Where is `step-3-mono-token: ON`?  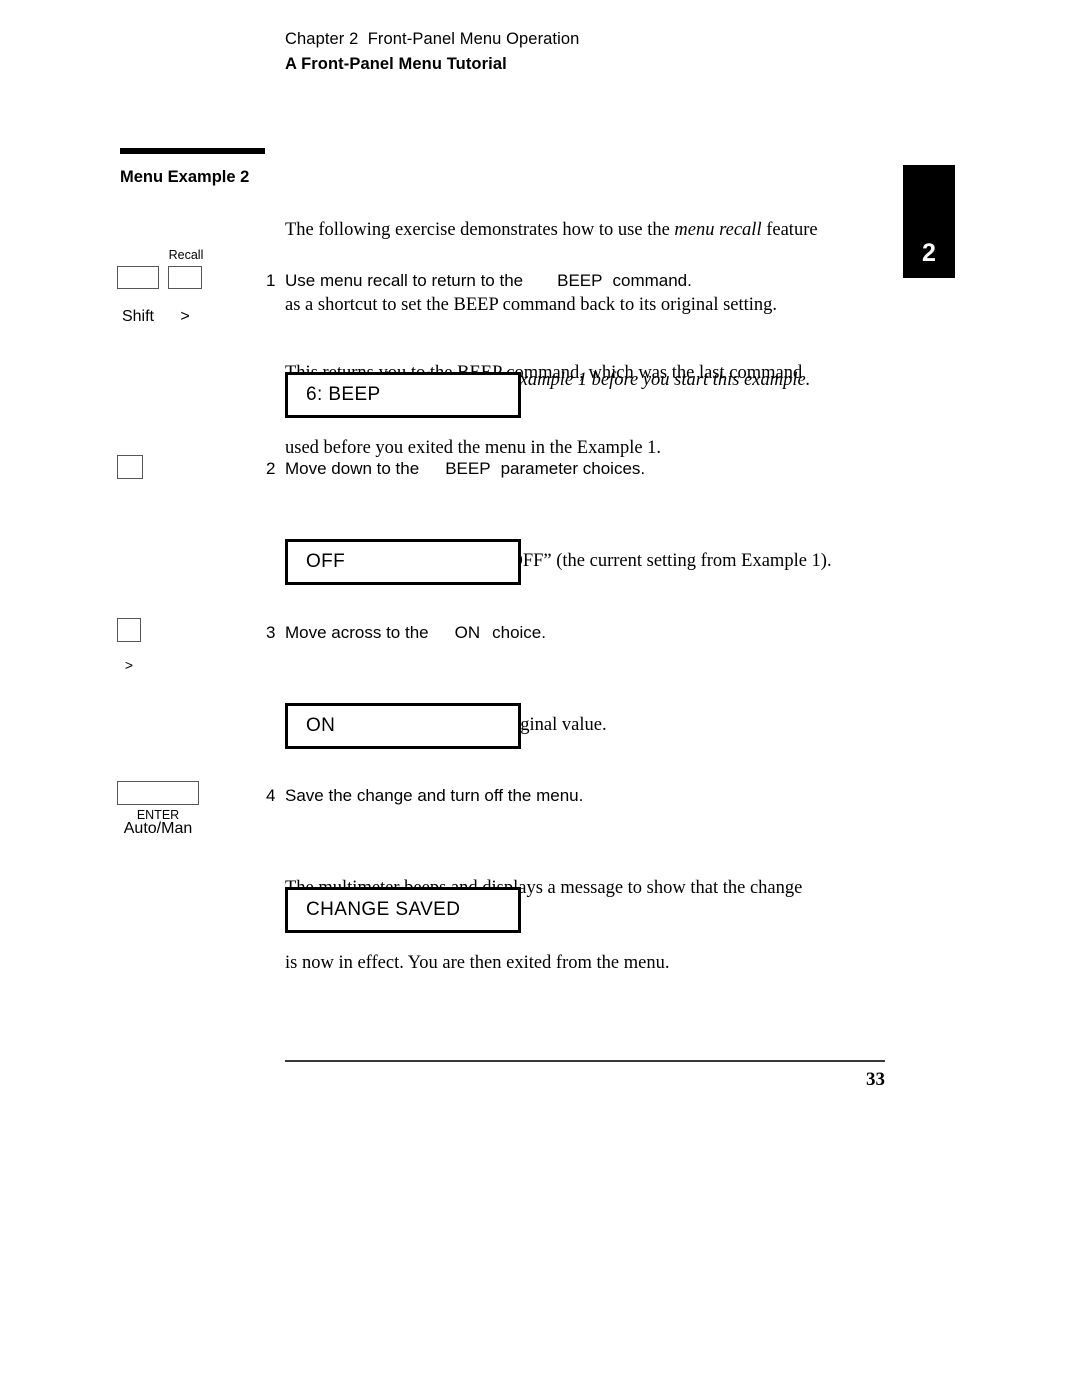 step-3-mono-token: ON is located at coordinates (467, 632).